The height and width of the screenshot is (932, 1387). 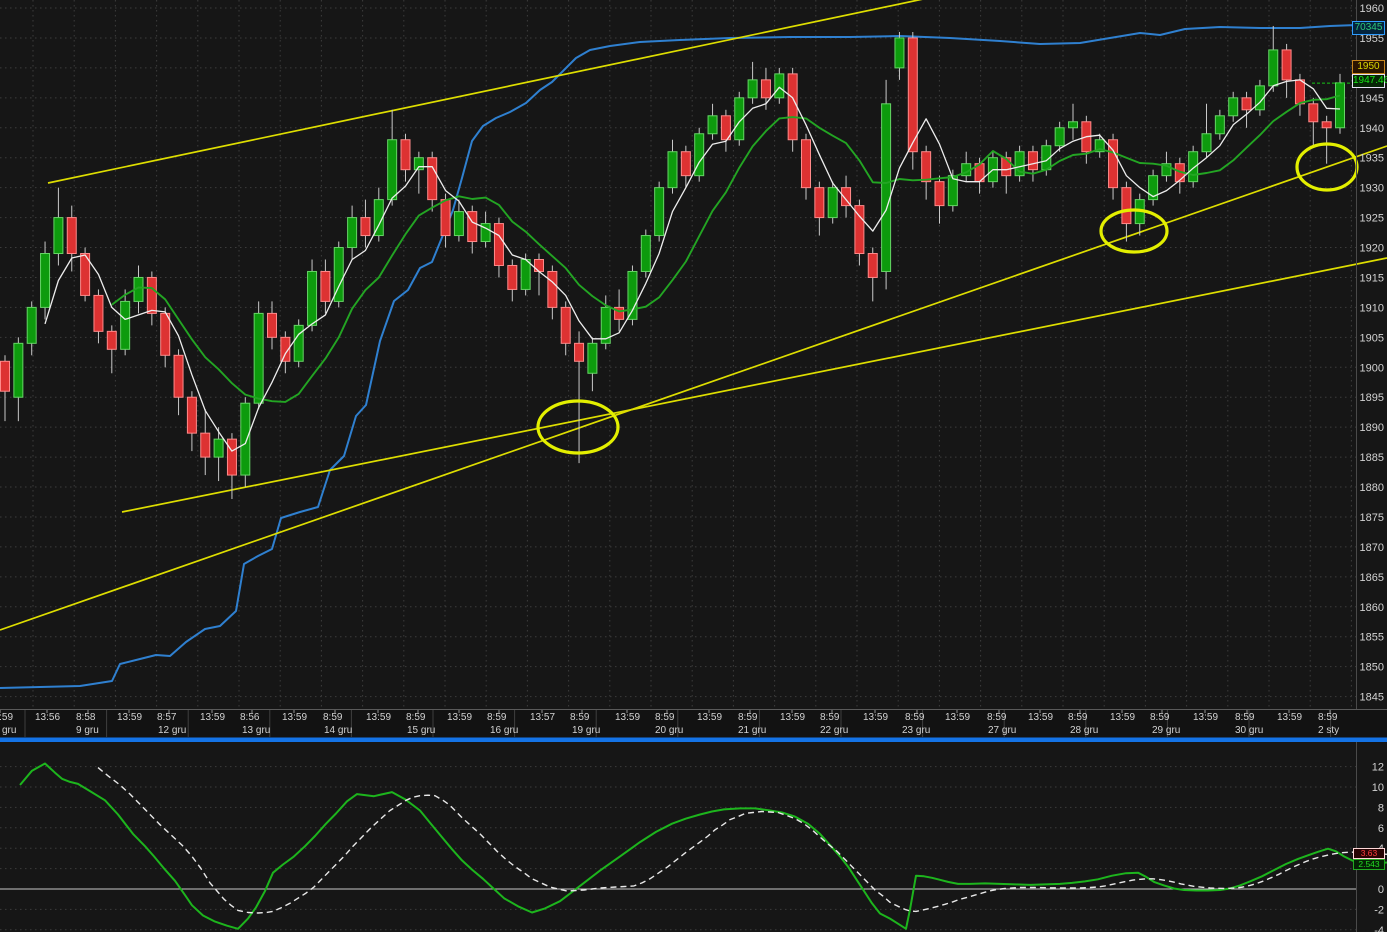 What do you see at coordinates (1379, 910) in the screenshot?
I see `macd-axis-label: -2` at bounding box center [1379, 910].